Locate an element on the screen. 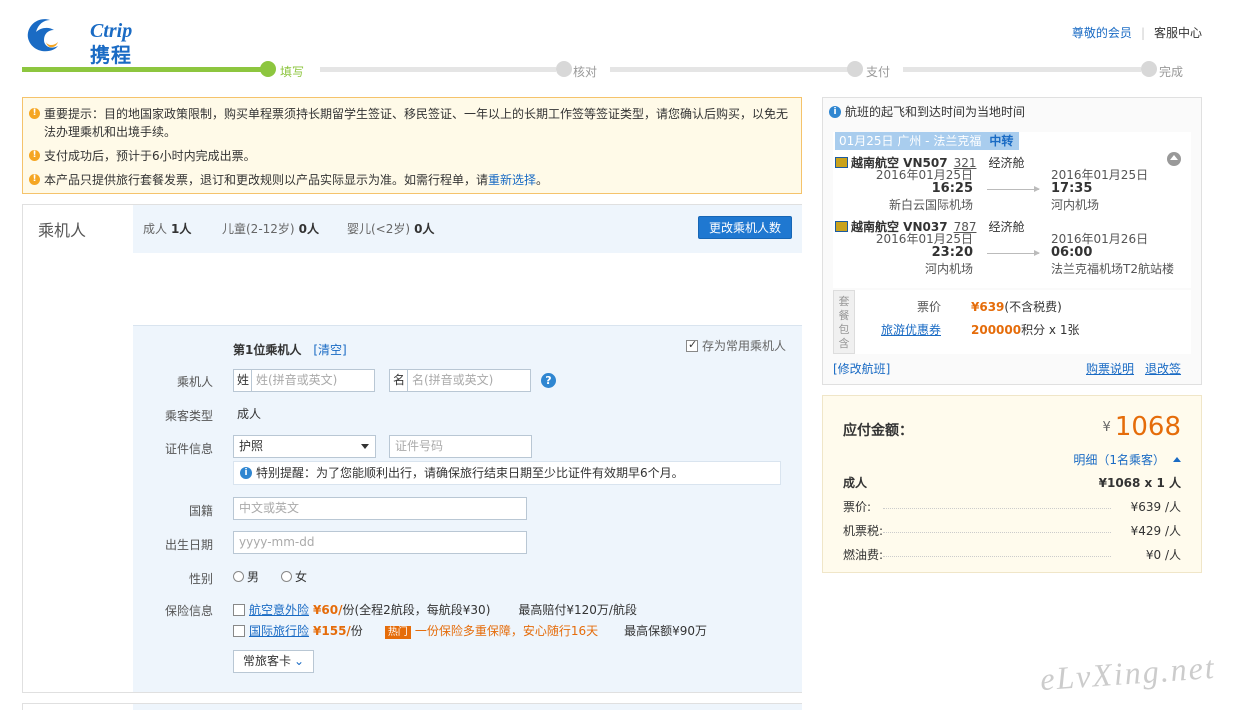 This screenshot has height=710, width=1244. fare-row: 票价 ¥639(不含税费) is located at coordinates (989, 307).